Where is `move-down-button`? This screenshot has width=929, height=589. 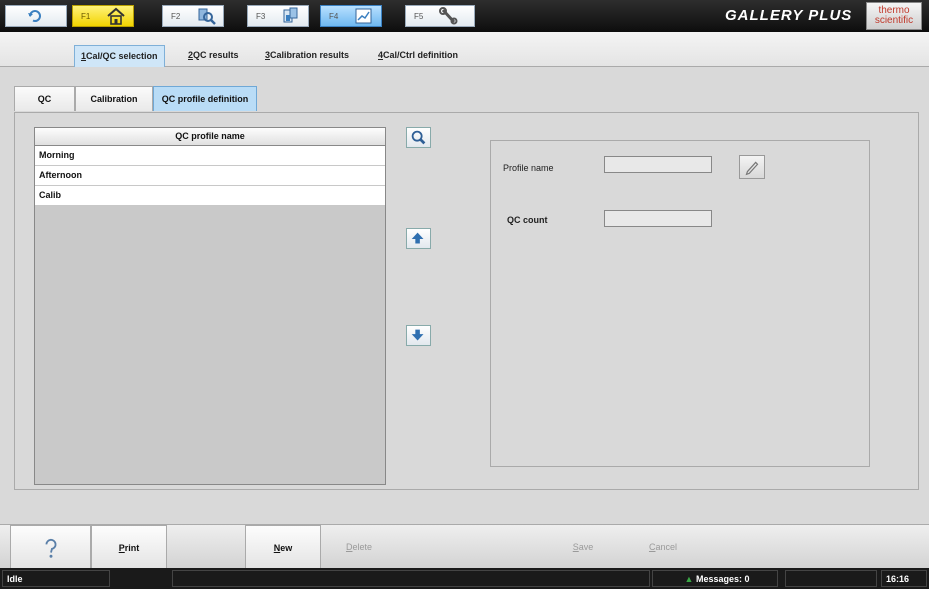
move-down-button is located at coordinates (418, 335).